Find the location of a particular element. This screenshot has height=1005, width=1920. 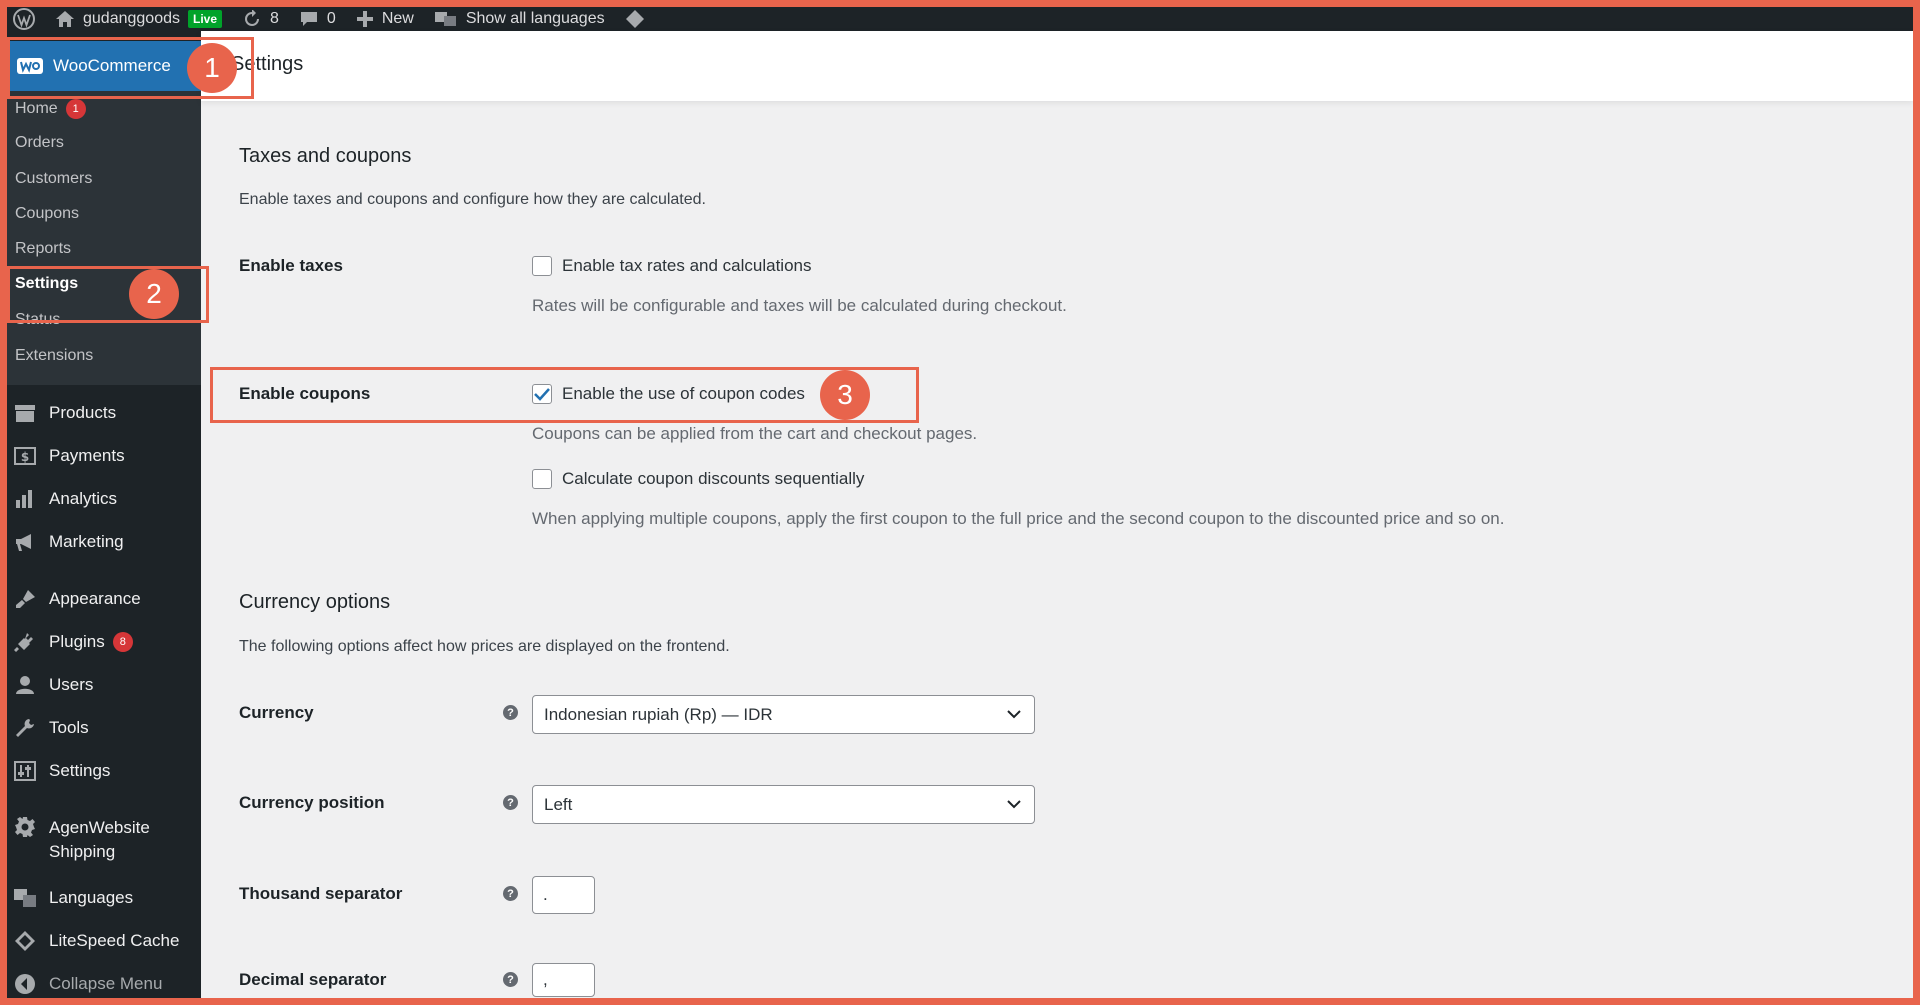

submenu-home: Home 1 is located at coordinates (50, 109).